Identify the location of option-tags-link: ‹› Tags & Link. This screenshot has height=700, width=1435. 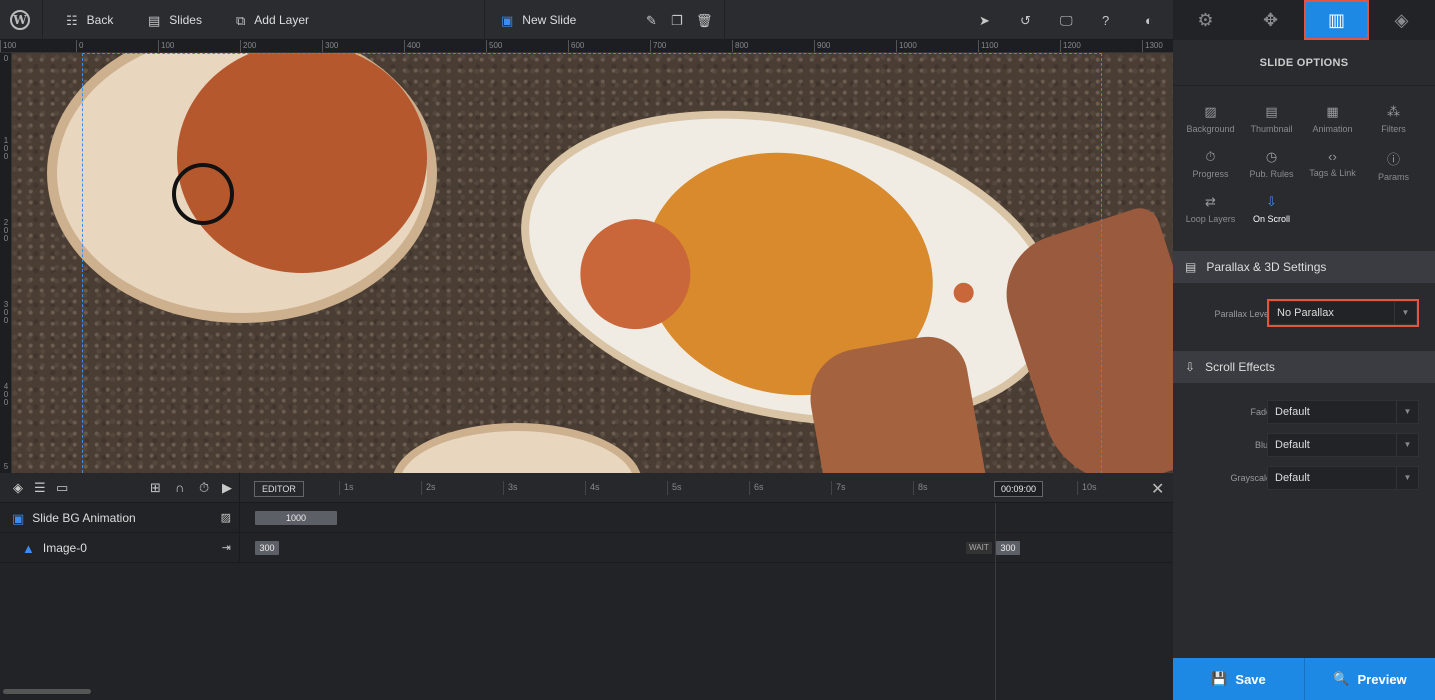
(1332, 163).